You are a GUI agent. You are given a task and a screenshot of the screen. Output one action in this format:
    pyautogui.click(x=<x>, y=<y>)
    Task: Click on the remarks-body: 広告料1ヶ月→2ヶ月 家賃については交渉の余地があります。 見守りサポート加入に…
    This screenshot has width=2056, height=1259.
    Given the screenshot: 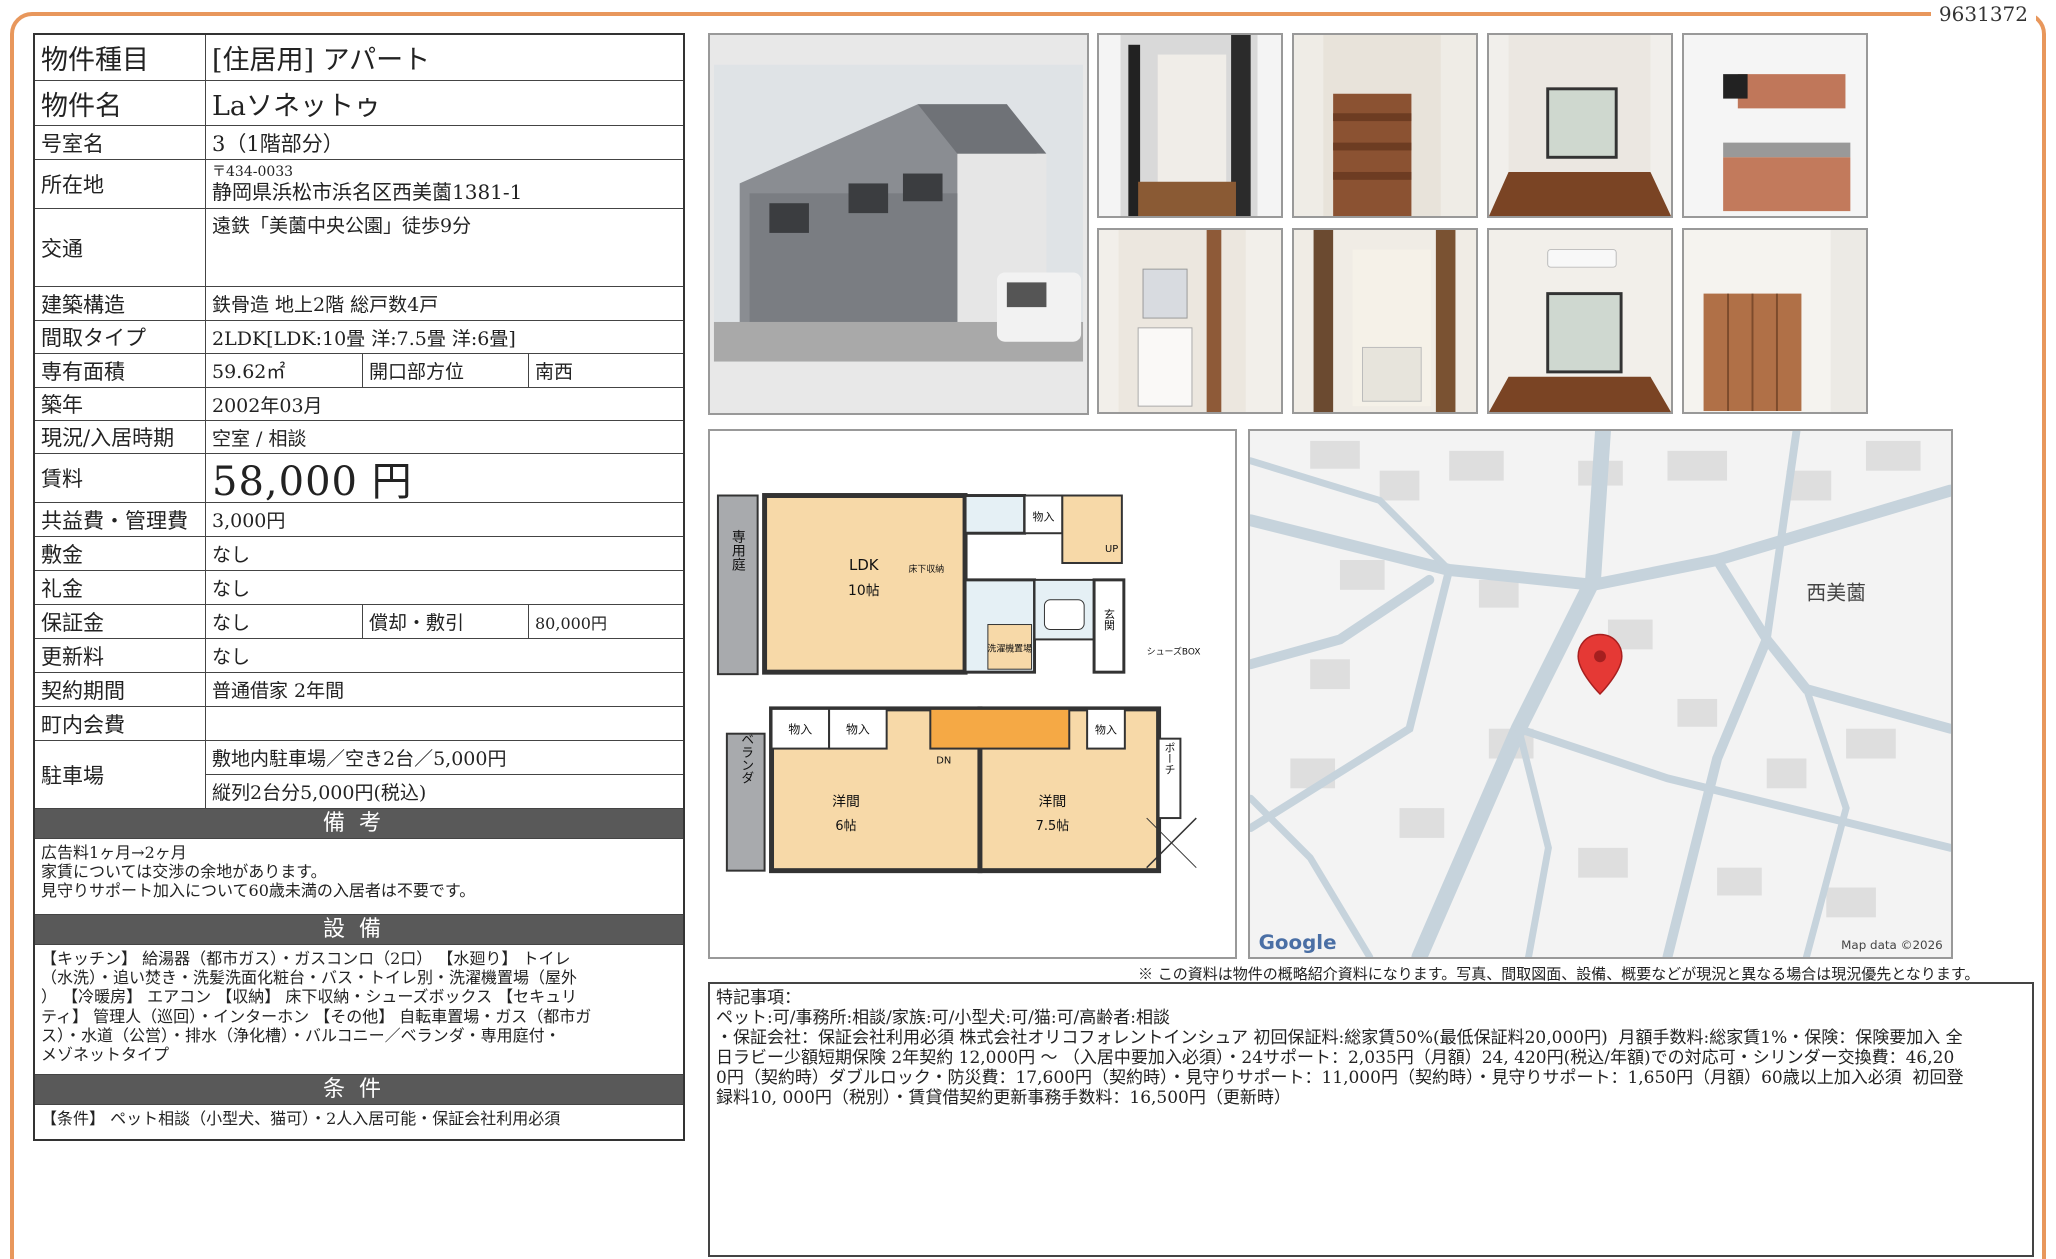 What is the action you would take?
    pyautogui.click(x=359, y=877)
    